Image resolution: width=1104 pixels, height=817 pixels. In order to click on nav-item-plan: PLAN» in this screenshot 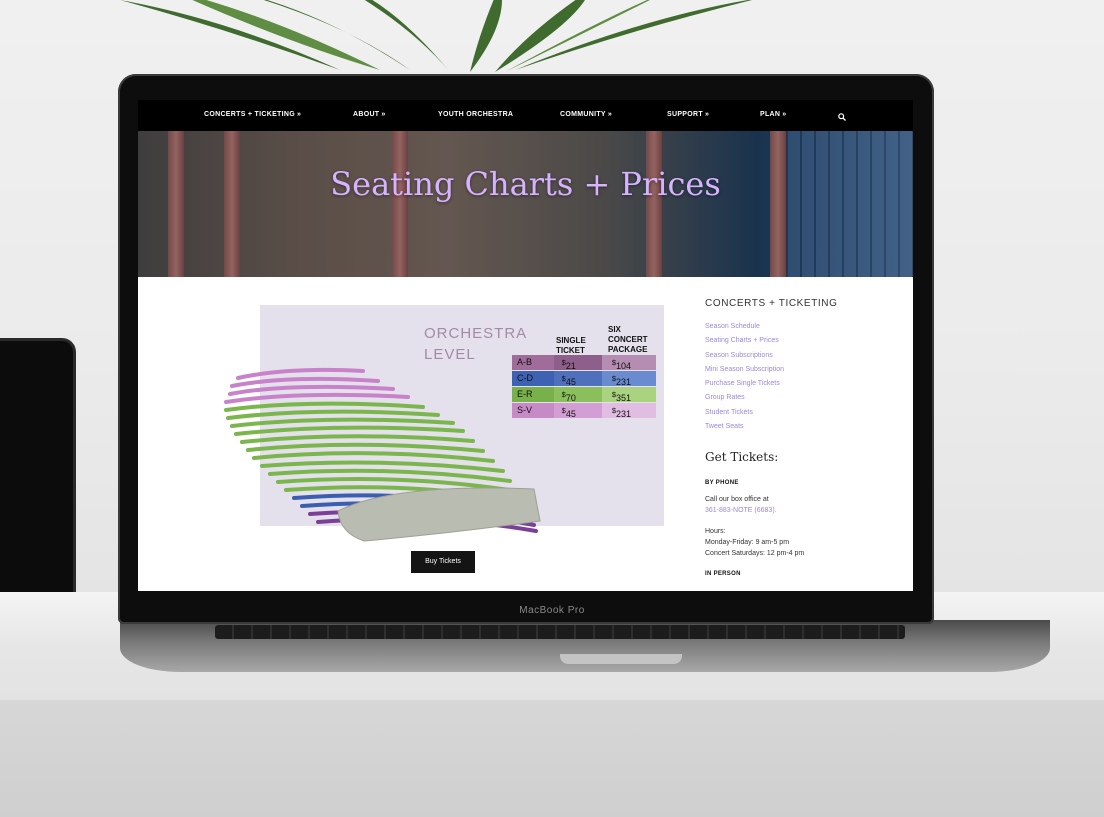, I will do `click(773, 114)`.